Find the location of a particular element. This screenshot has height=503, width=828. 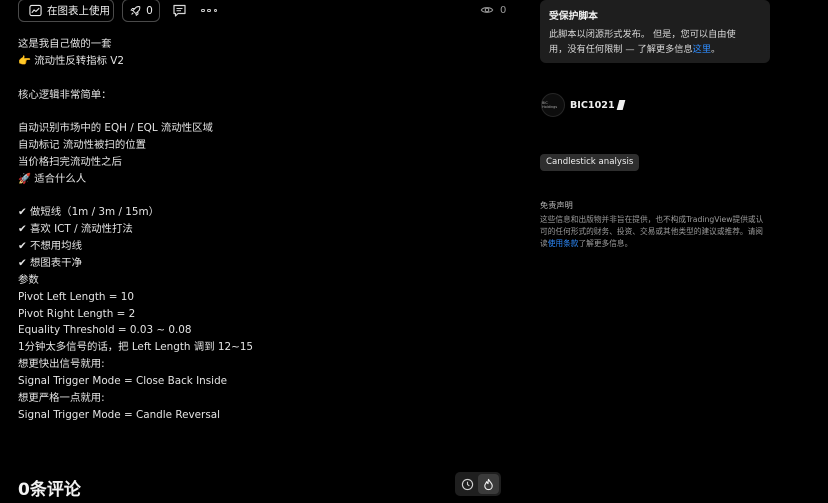

clock-icon is located at coordinates (467, 484).